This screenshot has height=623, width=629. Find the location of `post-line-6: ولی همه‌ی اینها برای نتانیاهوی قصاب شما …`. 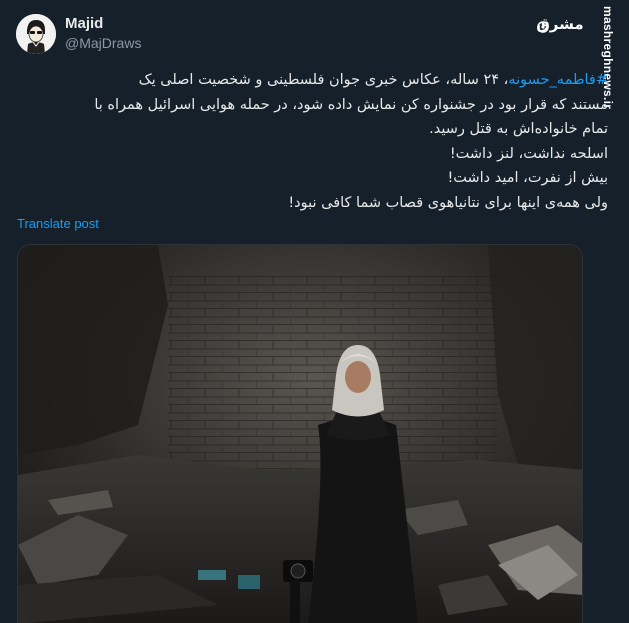

post-line-6: ولی همه‌ی اینها برای نتانیاهوی قصاب شما … is located at coordinates (448, 202).